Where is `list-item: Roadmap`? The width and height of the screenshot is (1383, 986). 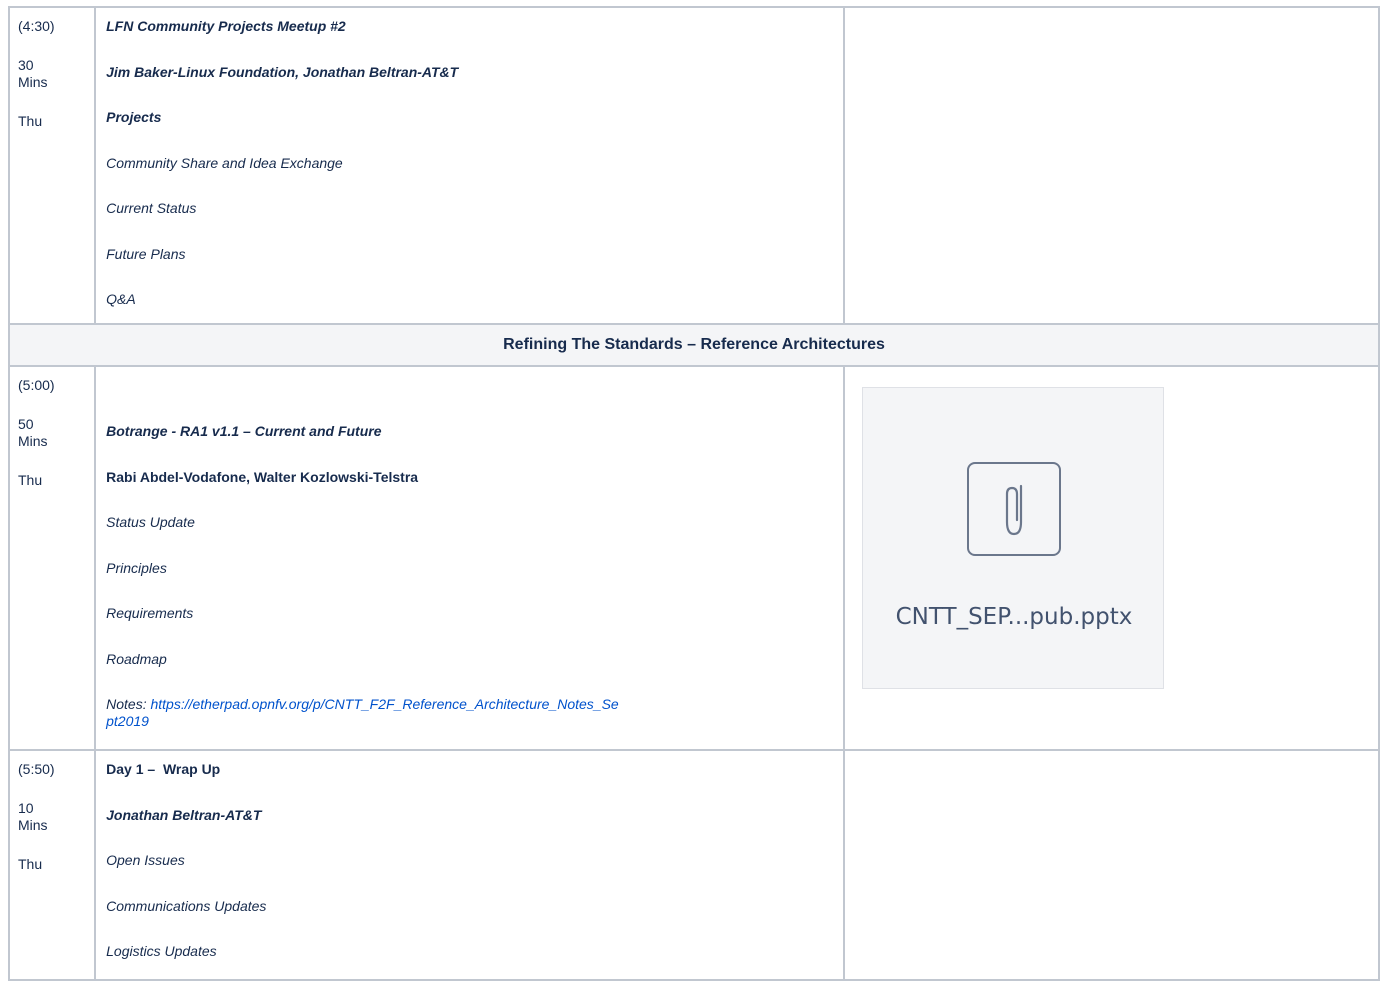
list-item: Roadmap is located at coordinates (136, 658).